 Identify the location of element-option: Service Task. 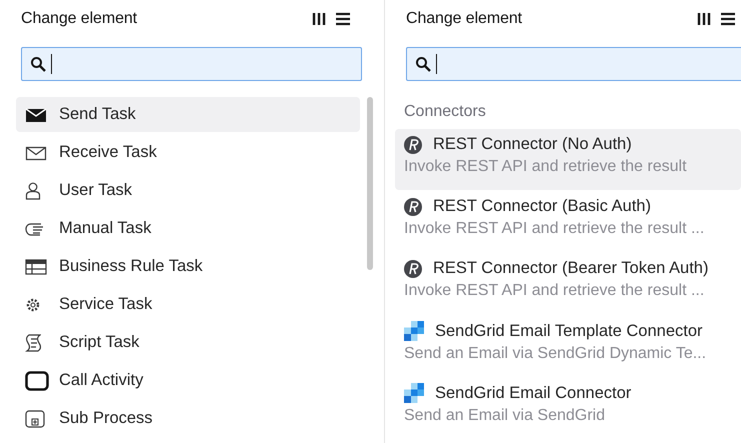
(188, 304).